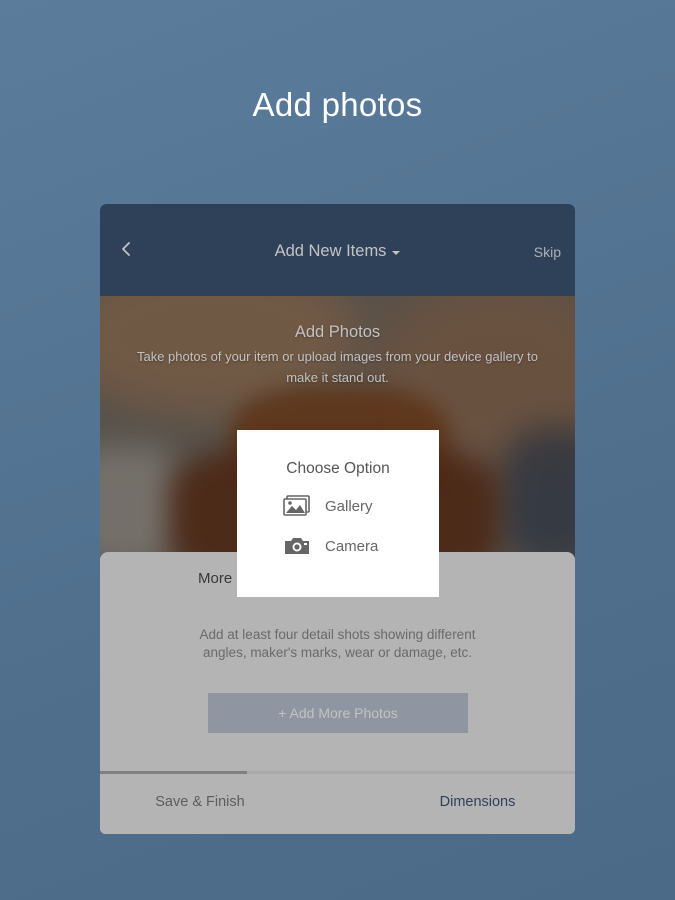 This screenshot has height=900, width=675. What do you see at coordinates (352, 546) in the screenshot?
I see `camera-option-label: Camera` at bounding box center [352, 546].